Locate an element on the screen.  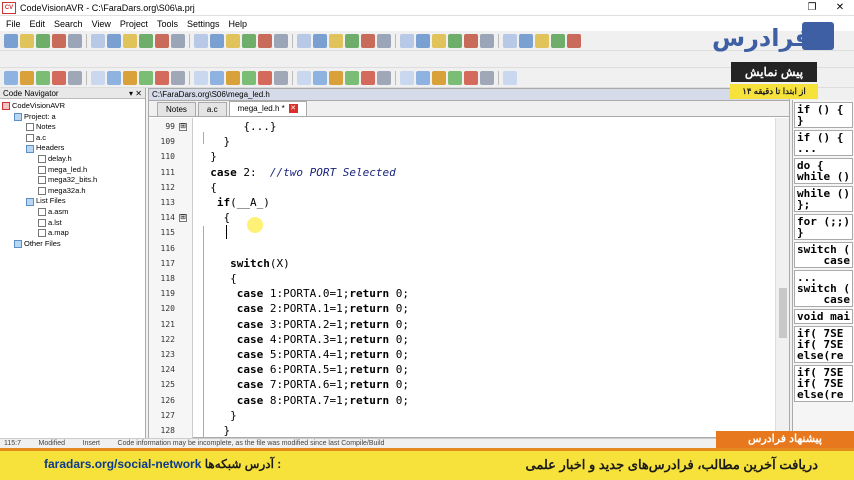
menu-view: View is located at coordinates (101, 24).